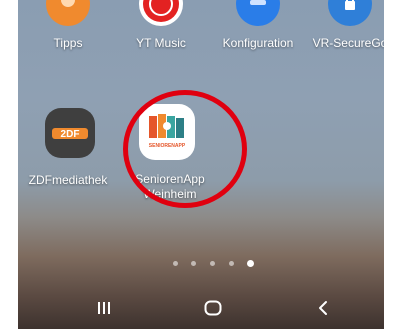 The width and height of the screenshot is (400, 329). I want to click on yt-music-icon, so click(161, 13).